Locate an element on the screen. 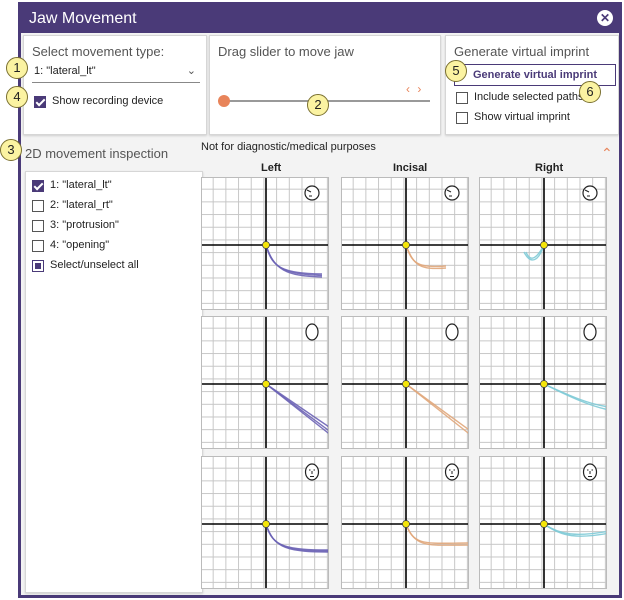  movement-type-label: Select movement type: is located at coordinates (98, 51).